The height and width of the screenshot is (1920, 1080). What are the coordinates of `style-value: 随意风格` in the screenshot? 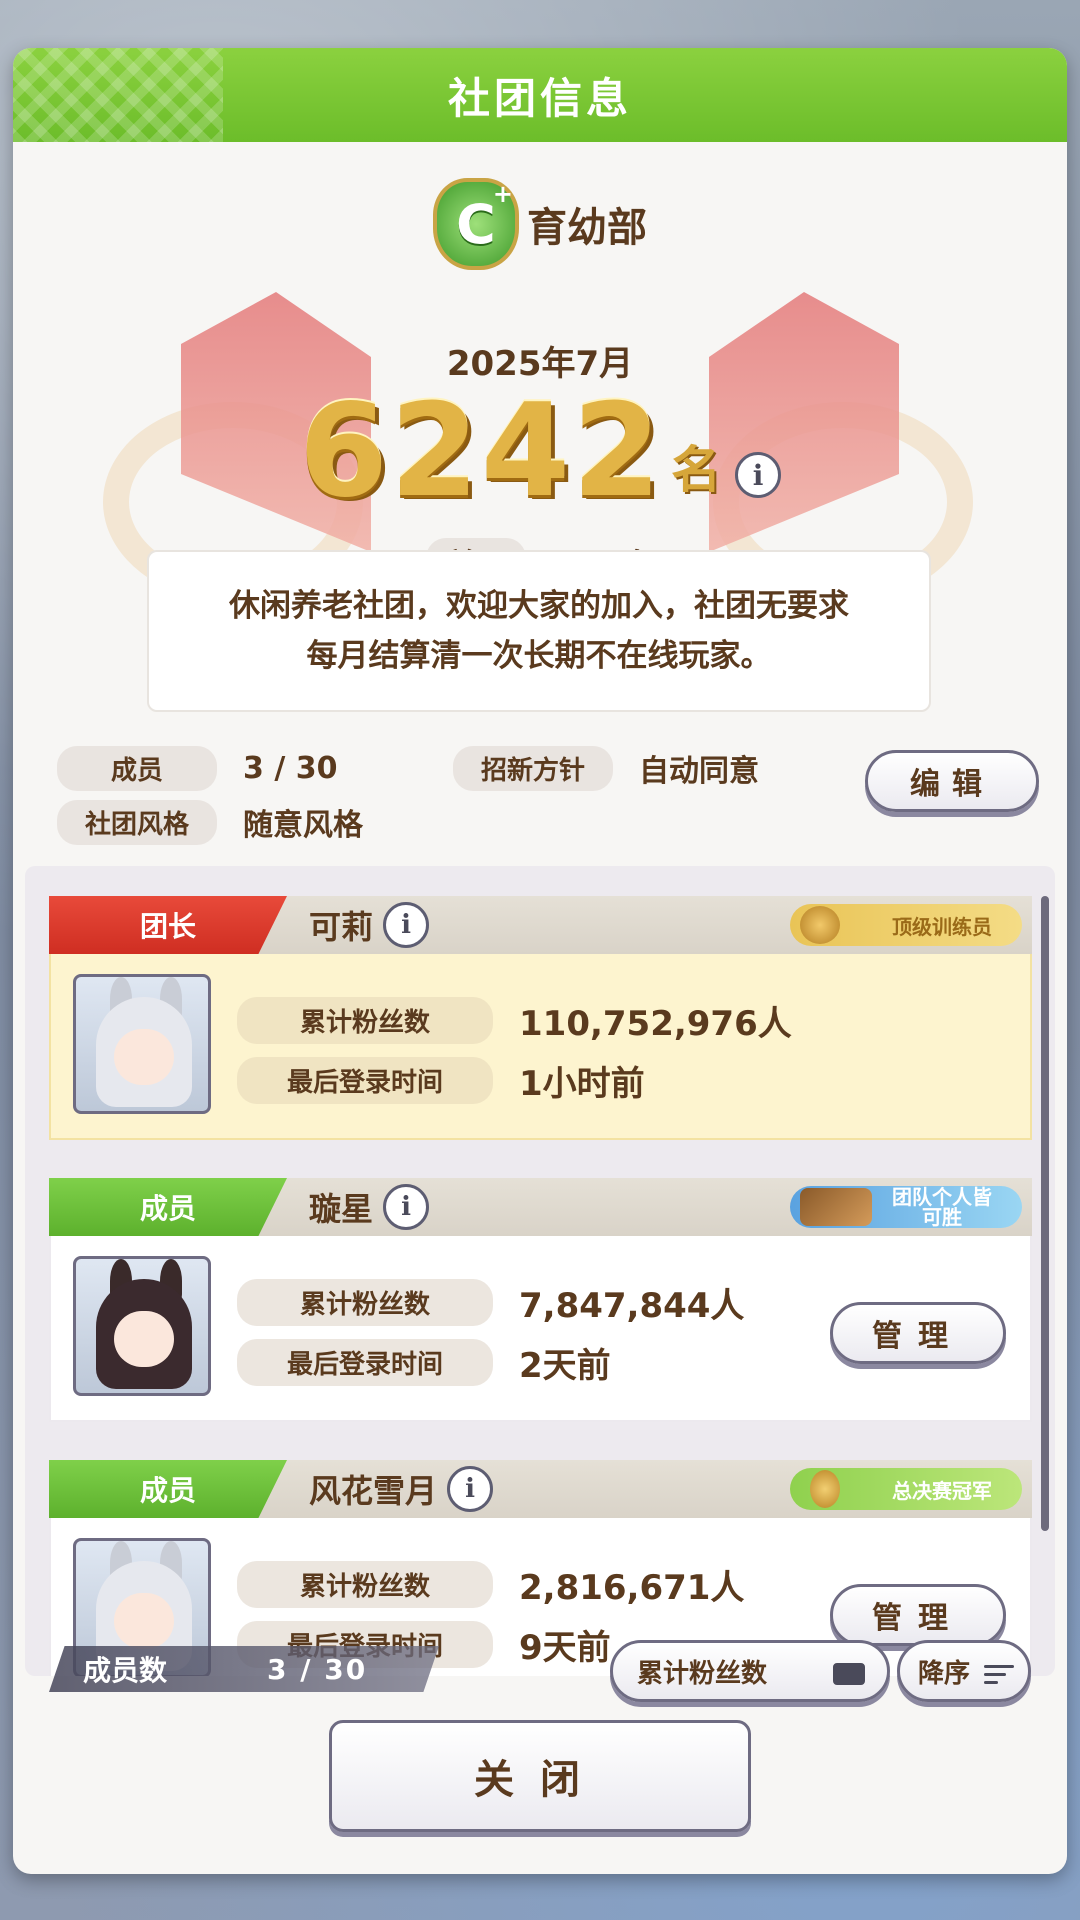 It's located at (303, 825).